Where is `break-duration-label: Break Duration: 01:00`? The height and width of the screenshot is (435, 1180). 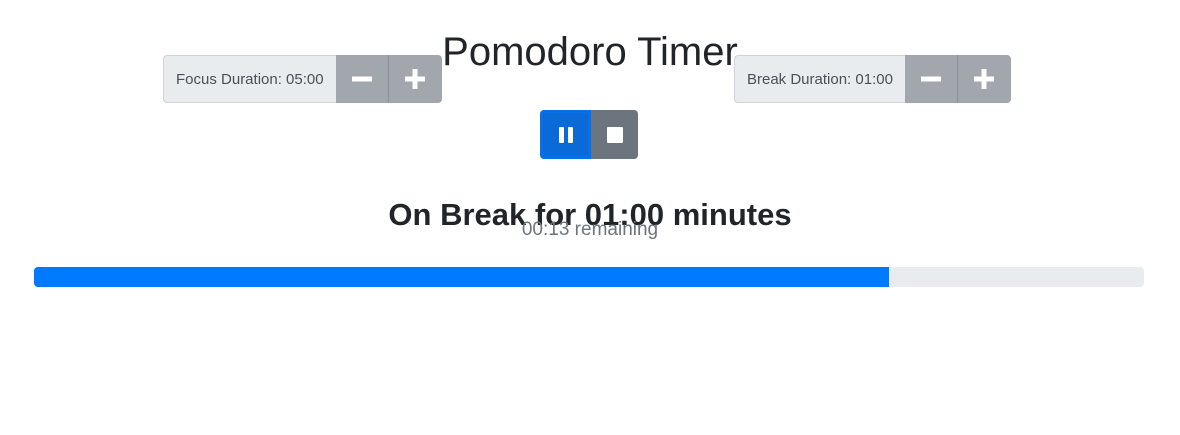
break-duration-label: Break Duration: 01:00 is located at coordinates (819, 79).